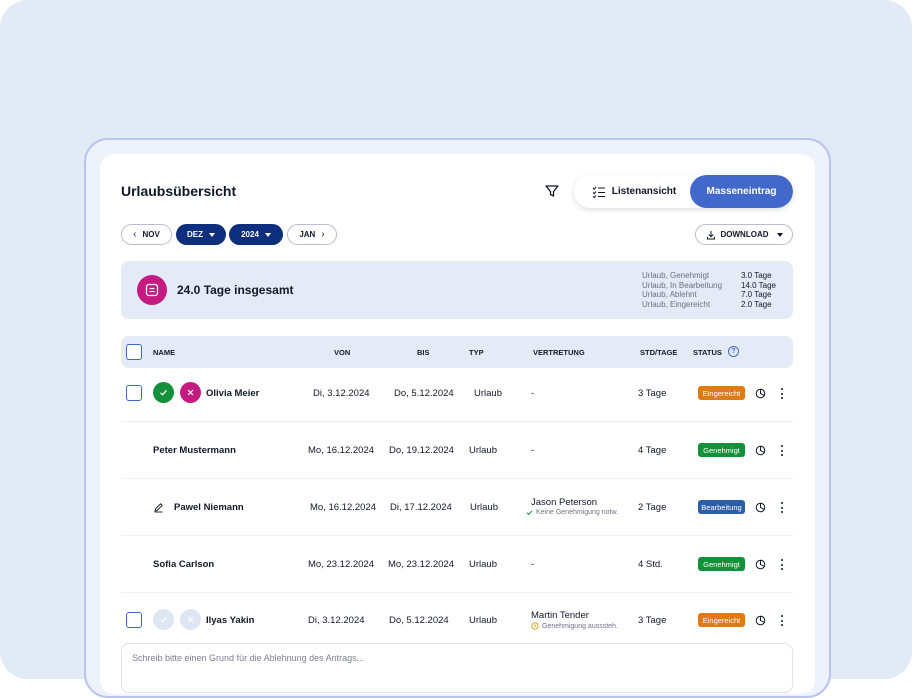 This screenshot has width=912, height=698. Describe the element at coordinates (342, 352) in the screenshot. I see `header-from: VON` at that location.